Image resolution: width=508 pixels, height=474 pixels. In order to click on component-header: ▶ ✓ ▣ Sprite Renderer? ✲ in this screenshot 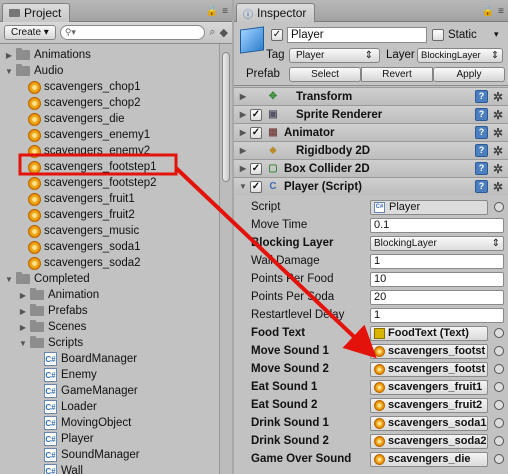, I will do `click(371, 114)`.